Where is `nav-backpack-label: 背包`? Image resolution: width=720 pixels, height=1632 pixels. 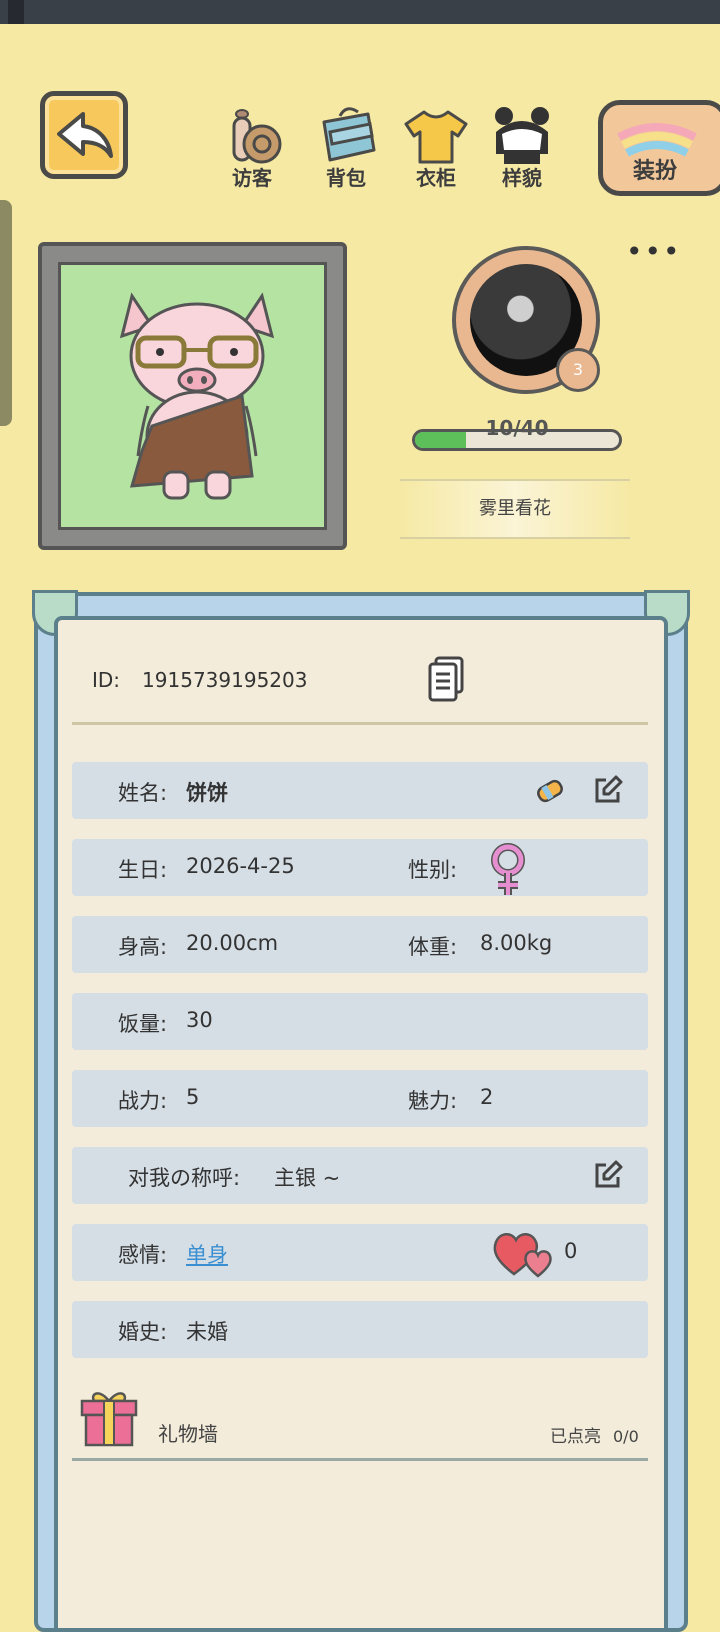
nav-backpack-label: 背包 is located at coordinates (346, 178).